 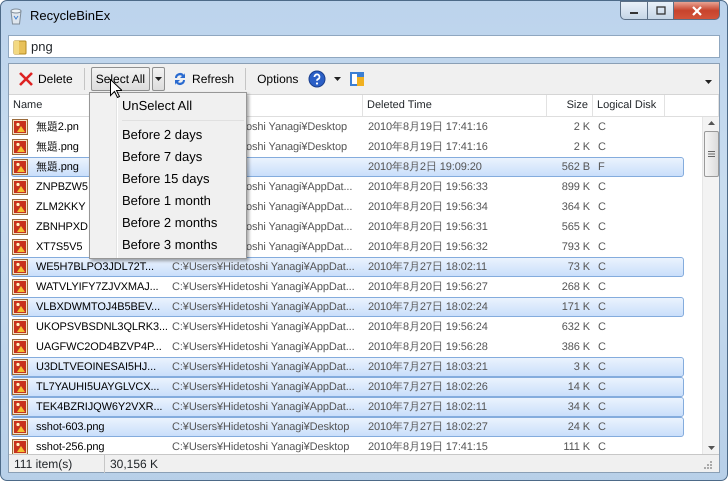 I want to click on file-size: 268 K, so click(x=576, y=286).